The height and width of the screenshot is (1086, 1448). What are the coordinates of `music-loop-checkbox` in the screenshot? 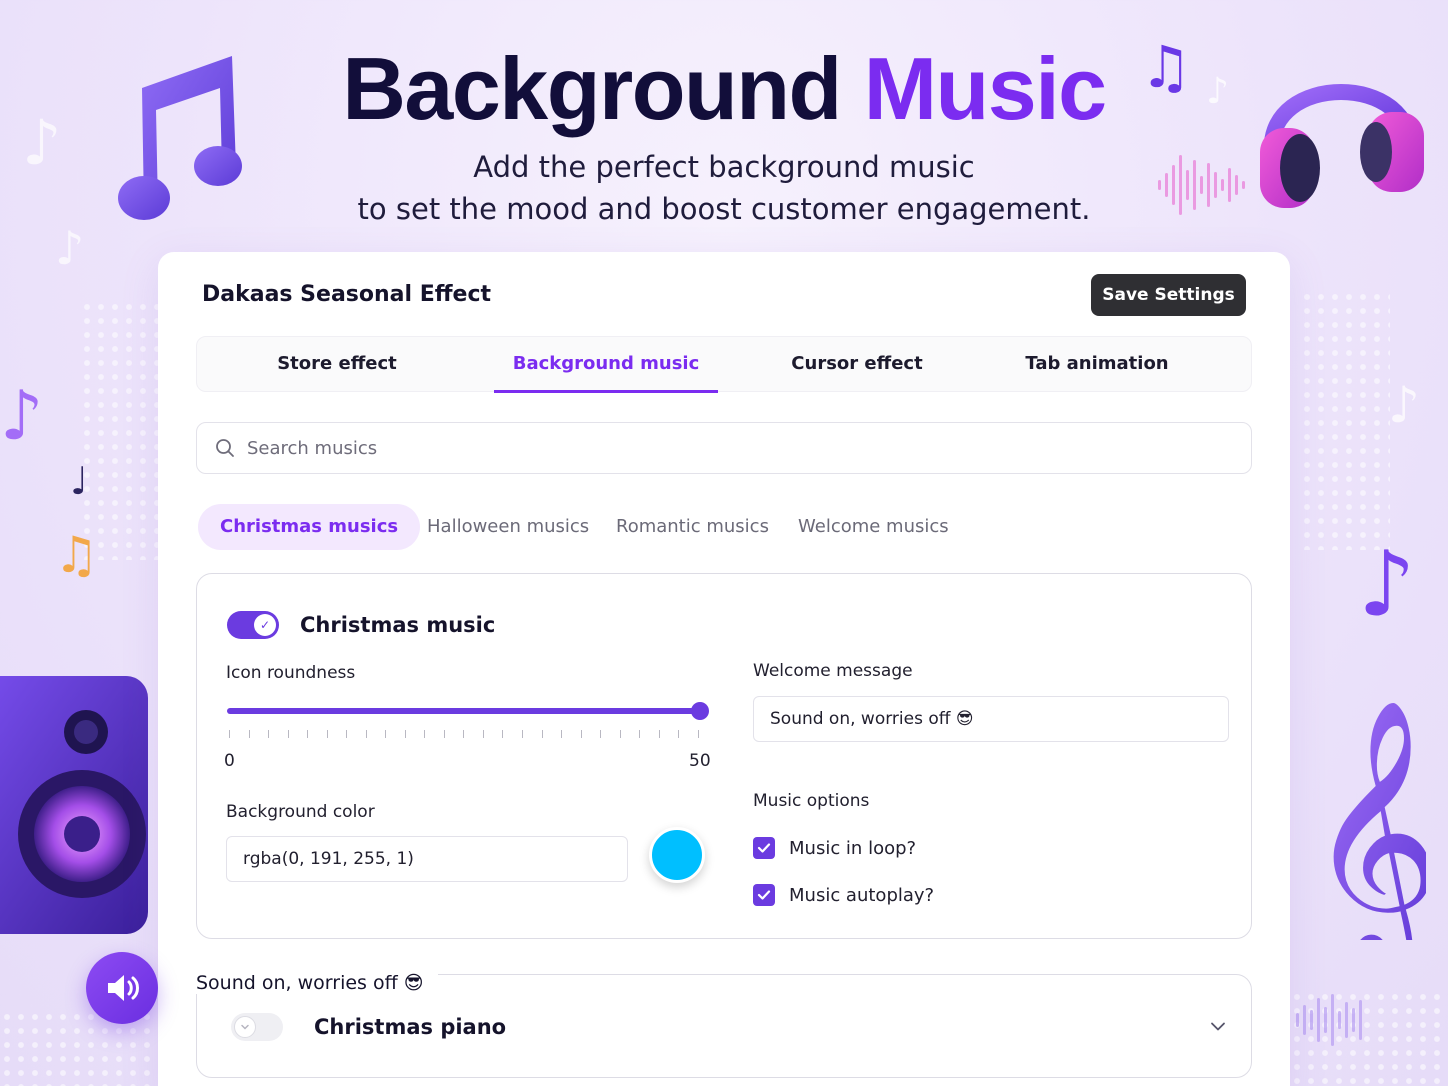 It's located at (764, 848).